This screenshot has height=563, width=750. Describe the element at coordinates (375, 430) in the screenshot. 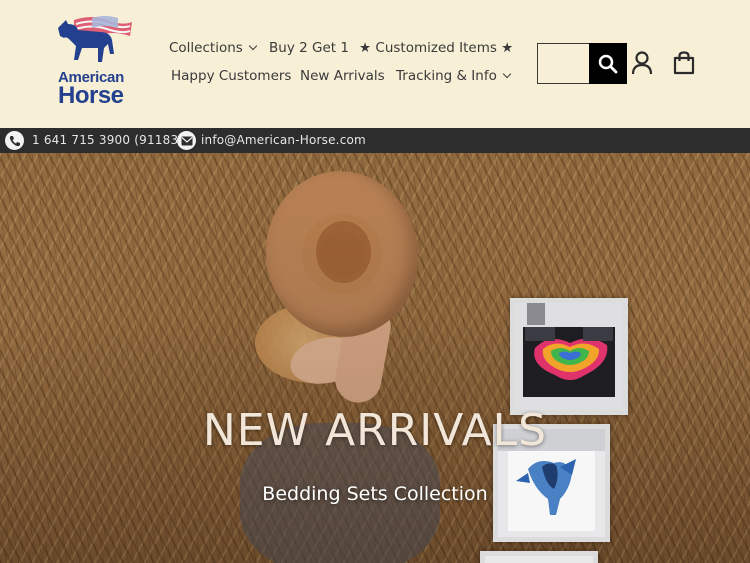

I see `hero-title: NEW ARRIVALS` at that location.